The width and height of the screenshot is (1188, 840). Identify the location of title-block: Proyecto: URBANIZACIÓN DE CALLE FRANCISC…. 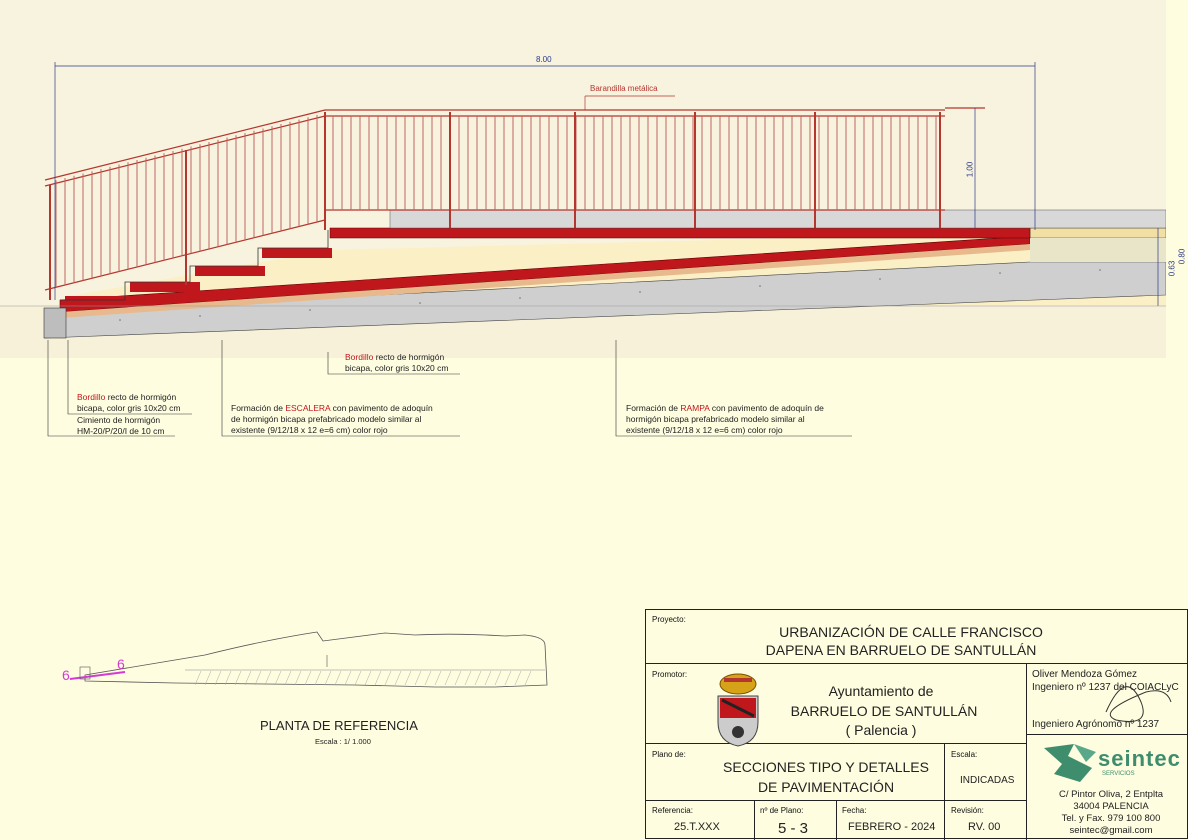
(916, 724).